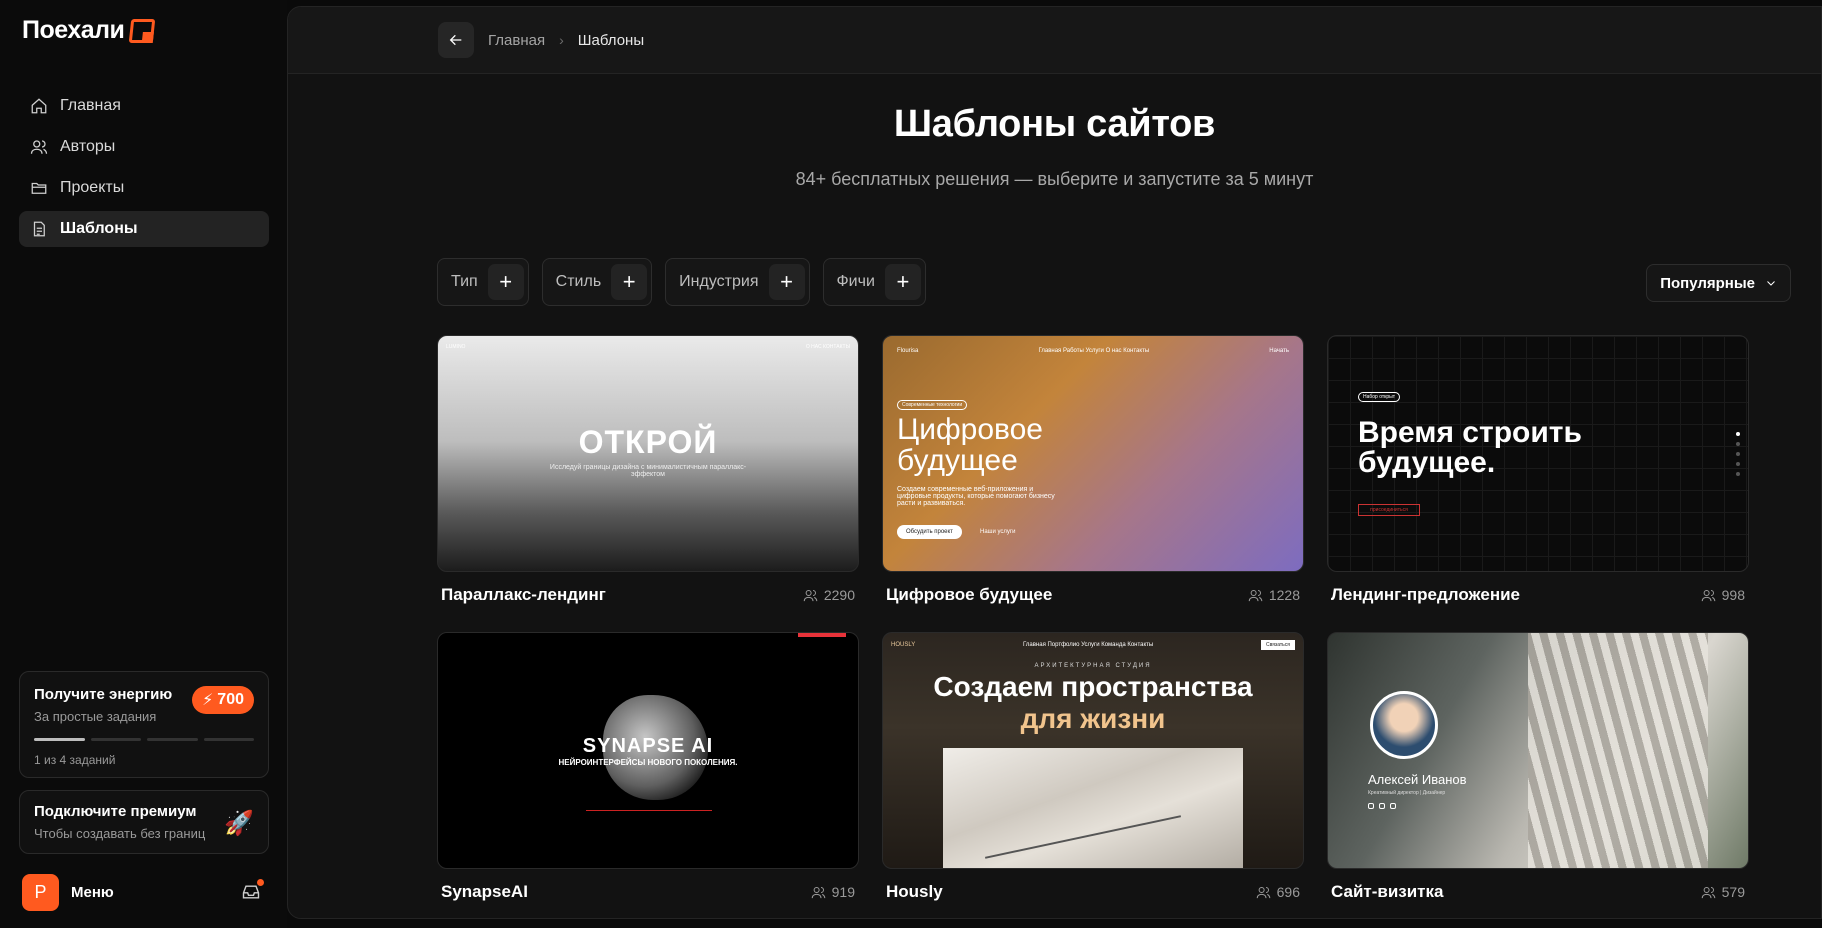 This screenshot has width=1822, height=928. What do you see at coordinates (88, 146) in the screenshot?
I see `sidebar-item-label: Авторы` at bounding box center [88, 146].